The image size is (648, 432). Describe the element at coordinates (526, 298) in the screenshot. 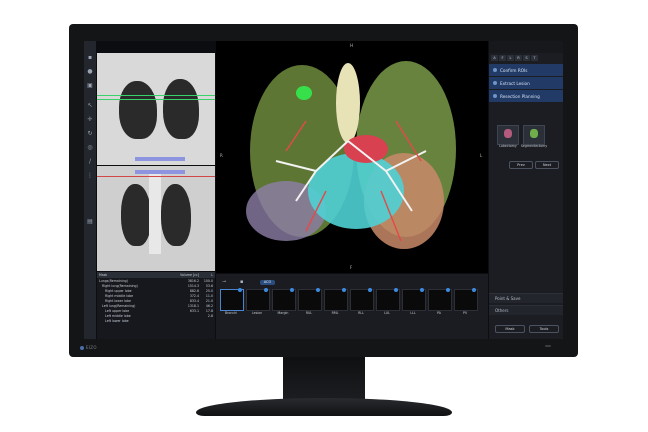

I see `point-save-section: Point & Save` at that location.